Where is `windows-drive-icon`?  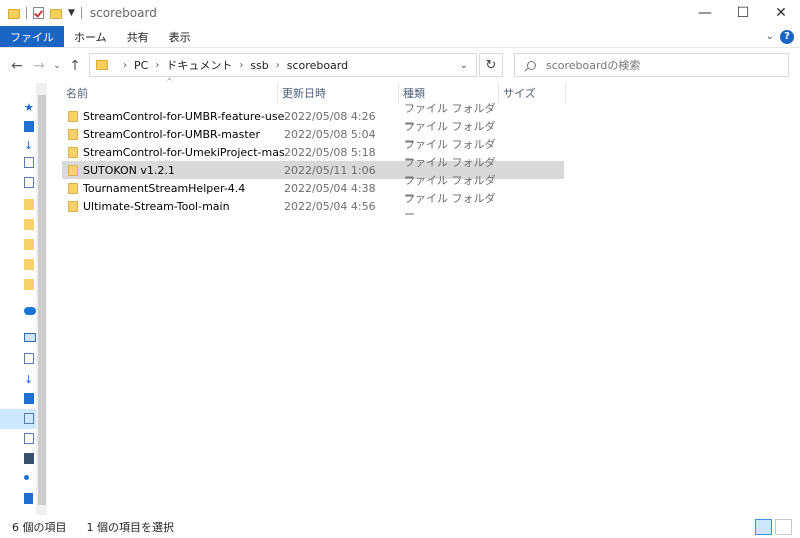
windows-drive-icon is located at coordinates (28, 498).